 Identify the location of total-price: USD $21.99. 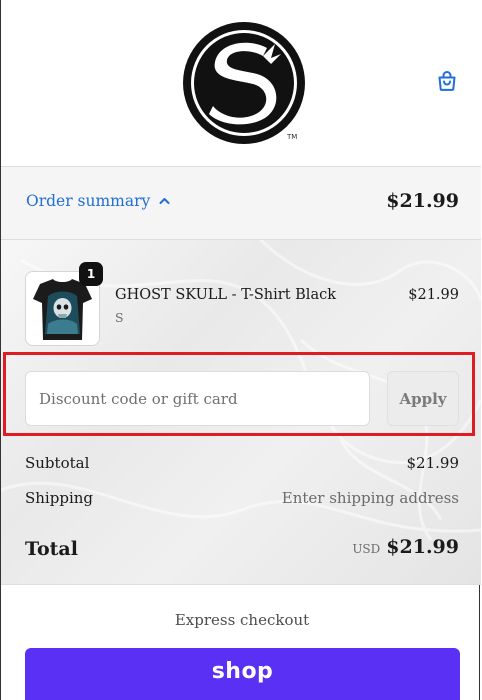
(405, 547).